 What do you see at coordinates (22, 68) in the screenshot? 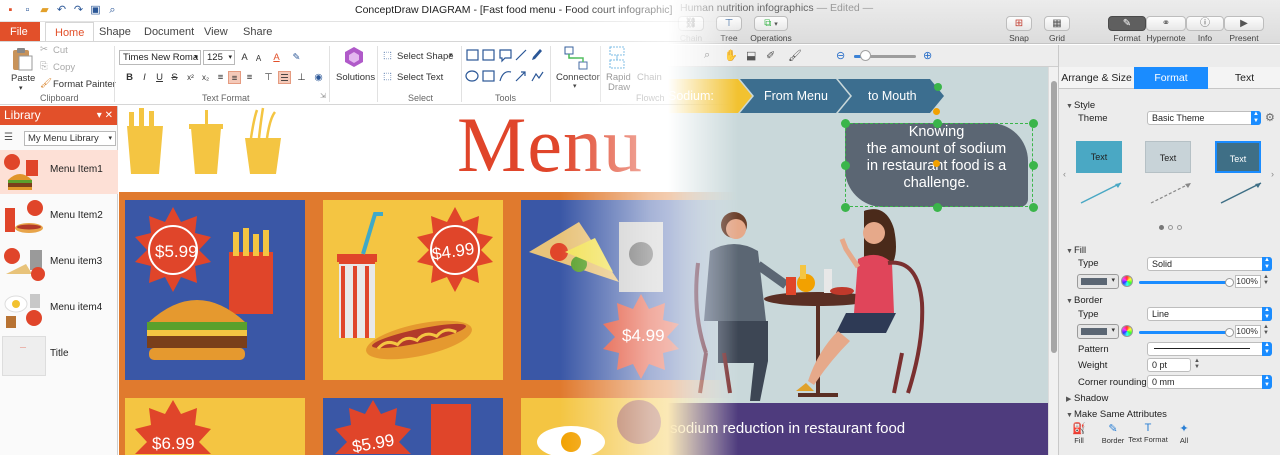
I see `paste-button: Paste ▾` at bounding box center [22, 68].